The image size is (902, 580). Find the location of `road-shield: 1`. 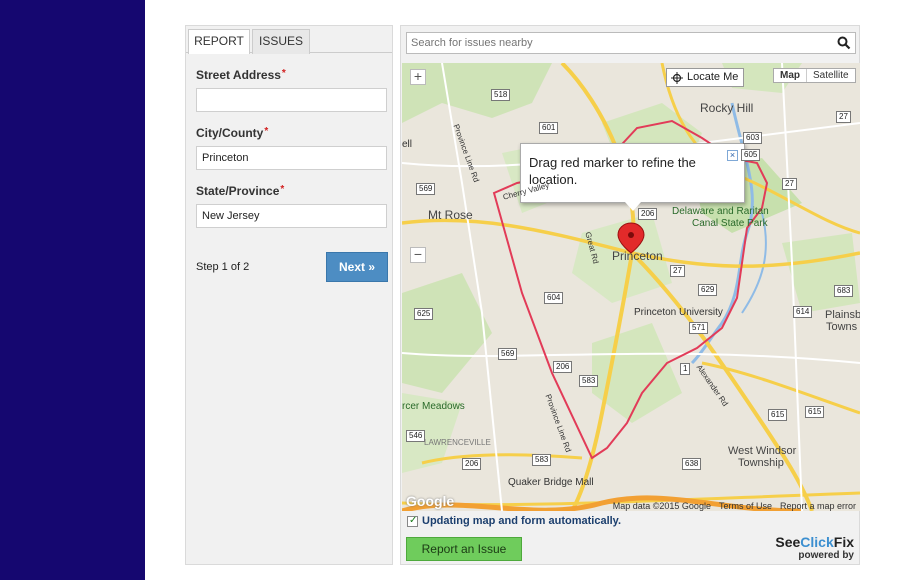

road-shield: 1 is located at coordinates (685, 369).